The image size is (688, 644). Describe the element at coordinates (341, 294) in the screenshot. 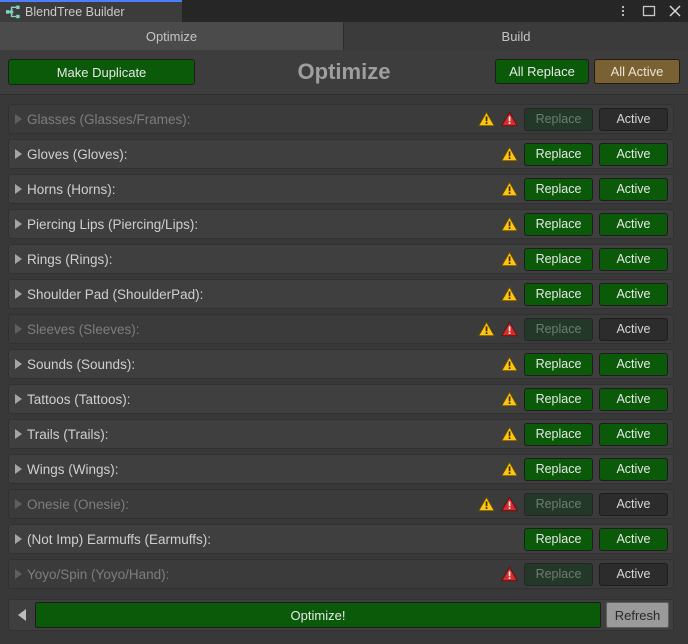

I see `list-item: Shoulder Pad (ShoulderPad): Replace Active` at that location.